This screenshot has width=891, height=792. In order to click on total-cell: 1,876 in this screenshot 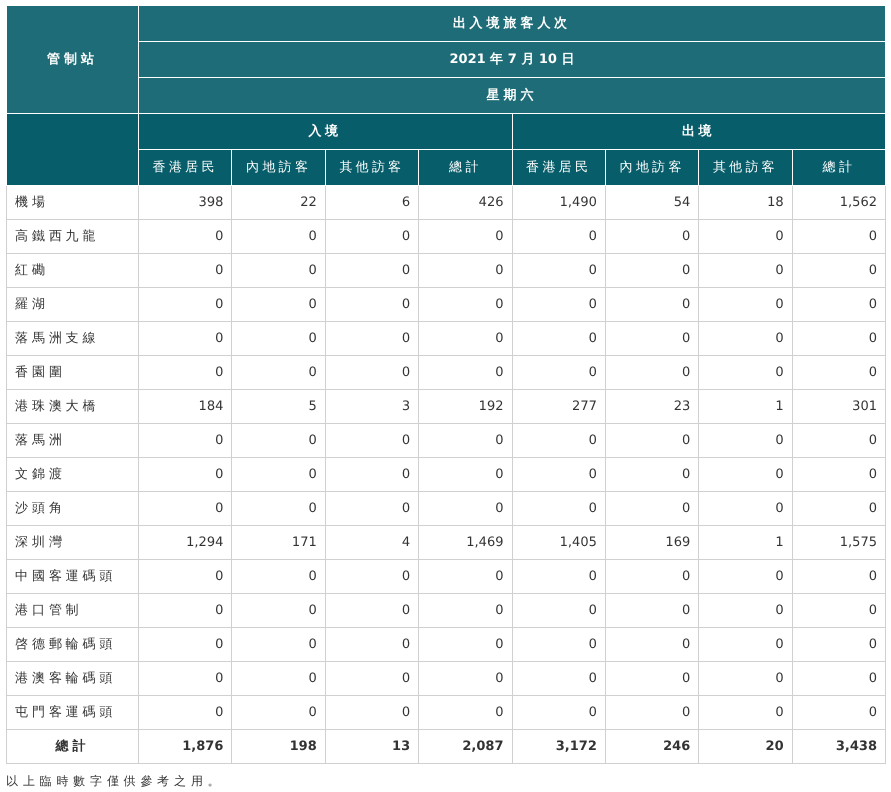, I will do `click(185, 747)`.